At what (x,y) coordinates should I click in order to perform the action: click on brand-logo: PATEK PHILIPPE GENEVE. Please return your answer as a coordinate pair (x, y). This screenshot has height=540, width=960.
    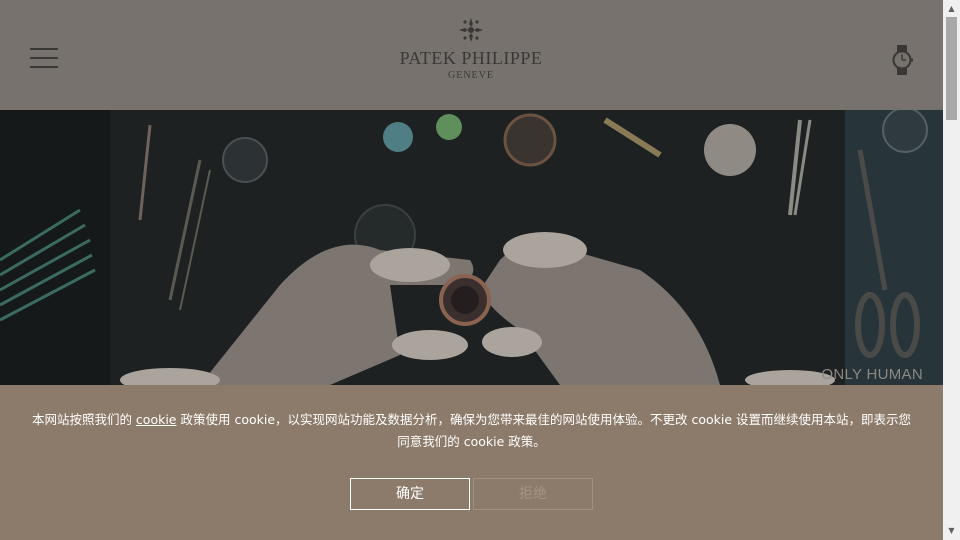
    Looking at the image, I should click on (471, 48).